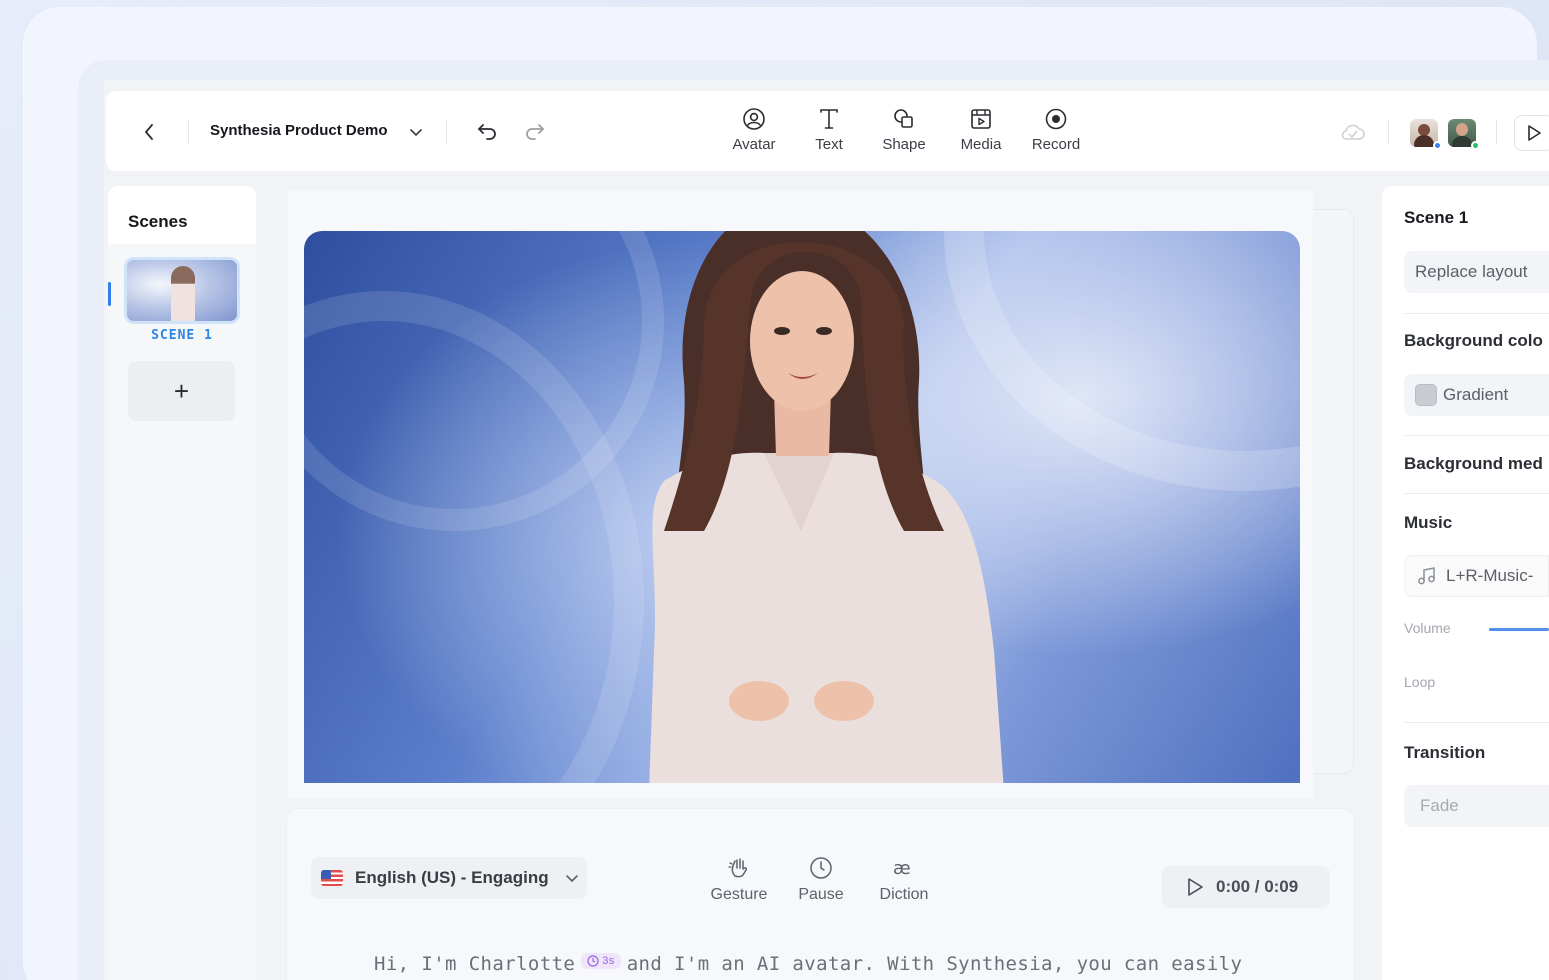  What do you see at coordinates (739, 894) in the screenshot?
I see `gesture-label: Gesture` at bounding box center [739, 894].